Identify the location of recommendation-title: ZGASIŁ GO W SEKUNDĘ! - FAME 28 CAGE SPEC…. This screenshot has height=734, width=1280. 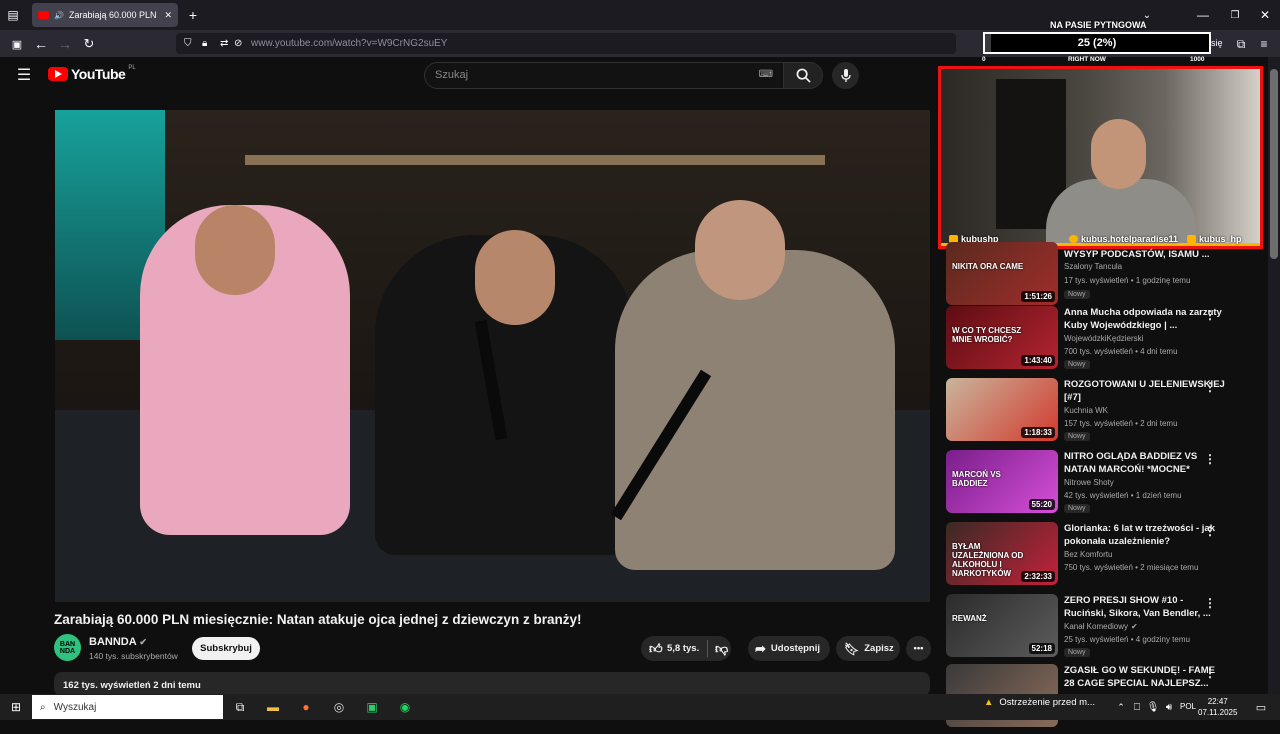
(1145, 677).